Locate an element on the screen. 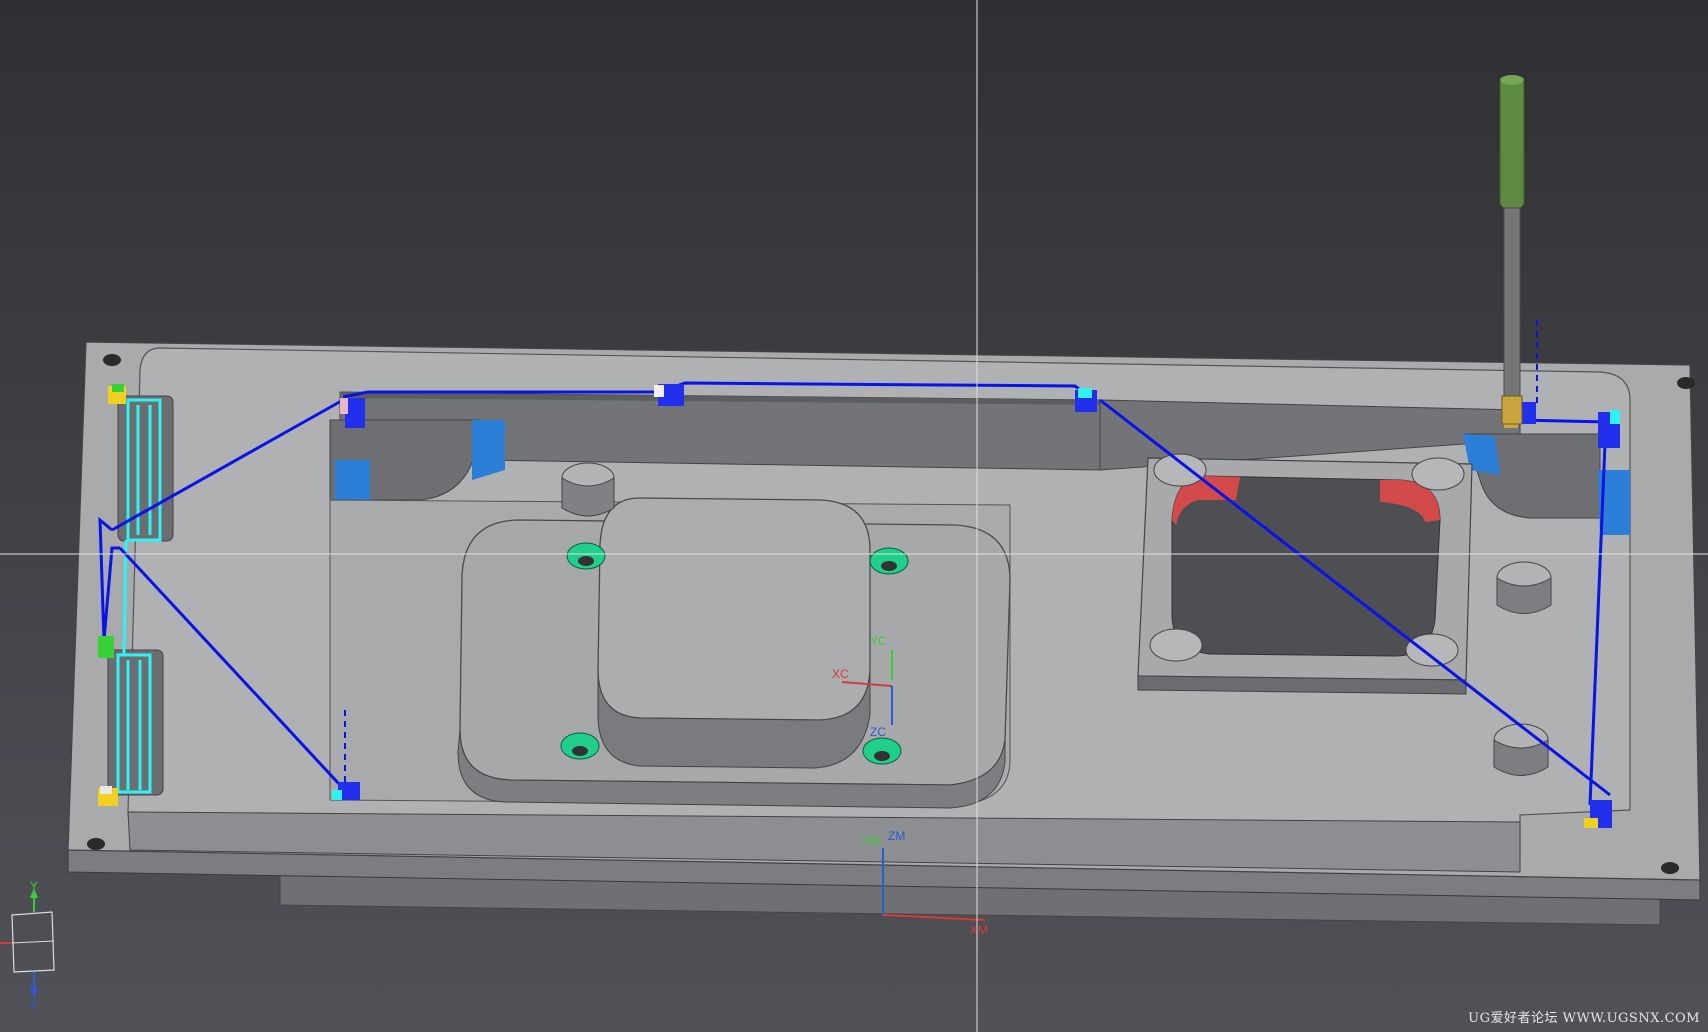  inner-boss-top is located at coordinates (734, 609).